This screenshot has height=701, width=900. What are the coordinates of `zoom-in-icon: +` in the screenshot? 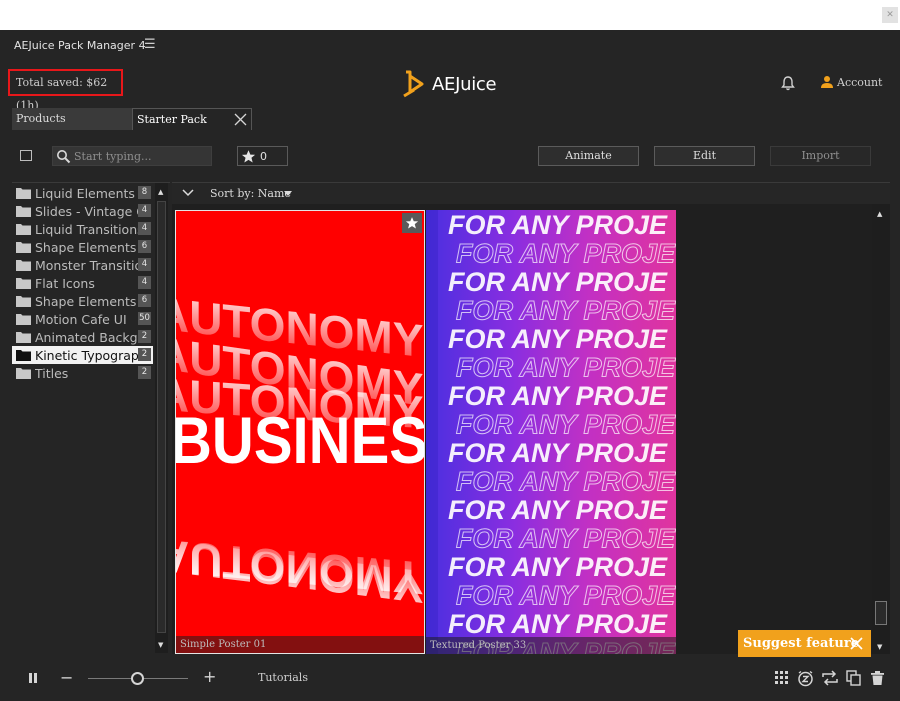 It's located at (209, 677).